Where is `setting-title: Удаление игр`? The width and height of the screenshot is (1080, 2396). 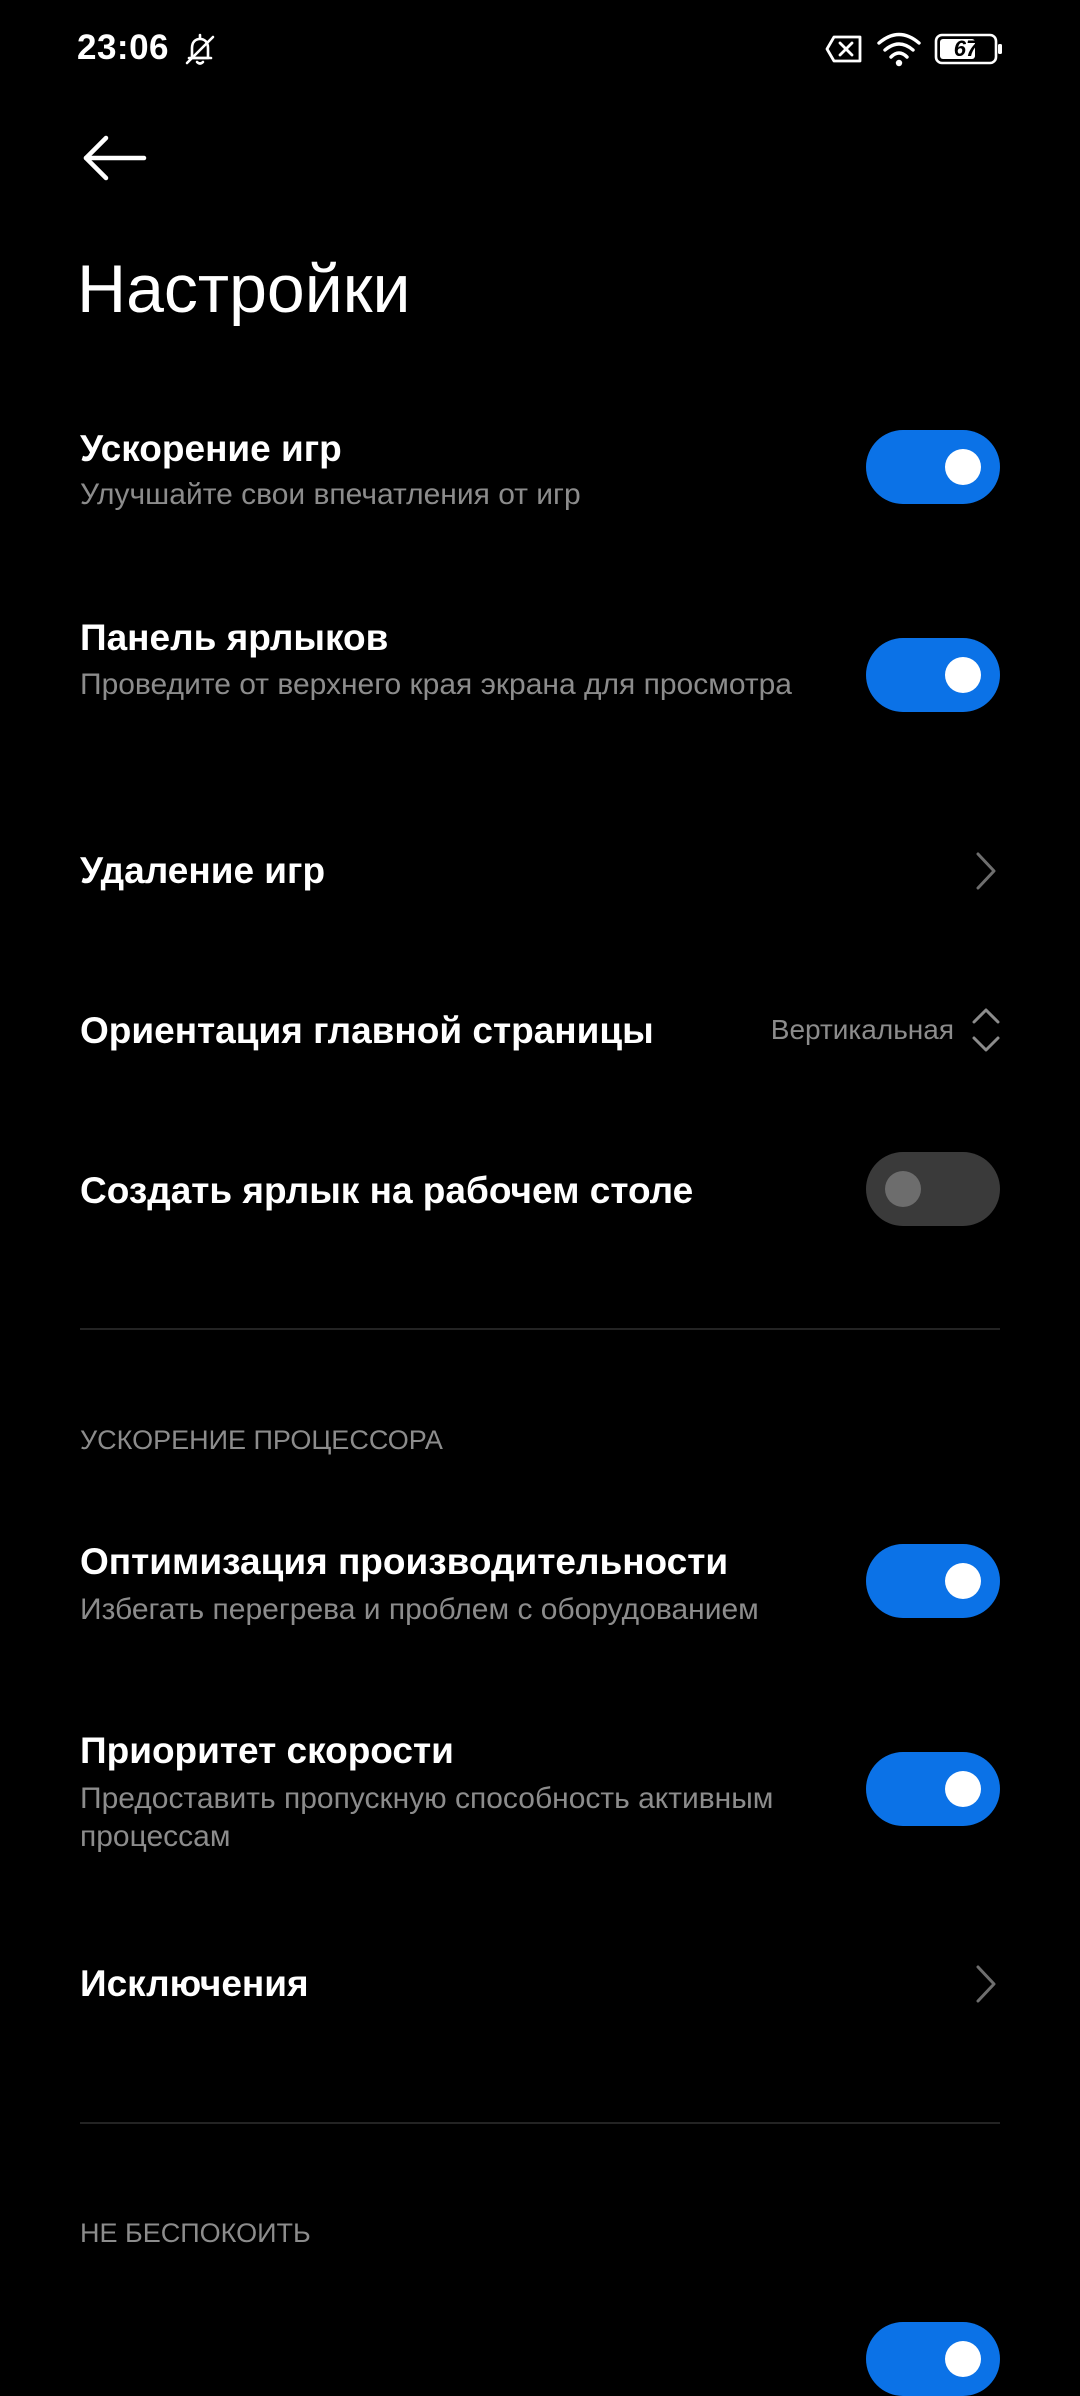 setting-title: Удаление игр is located at coordinates (203, 870).